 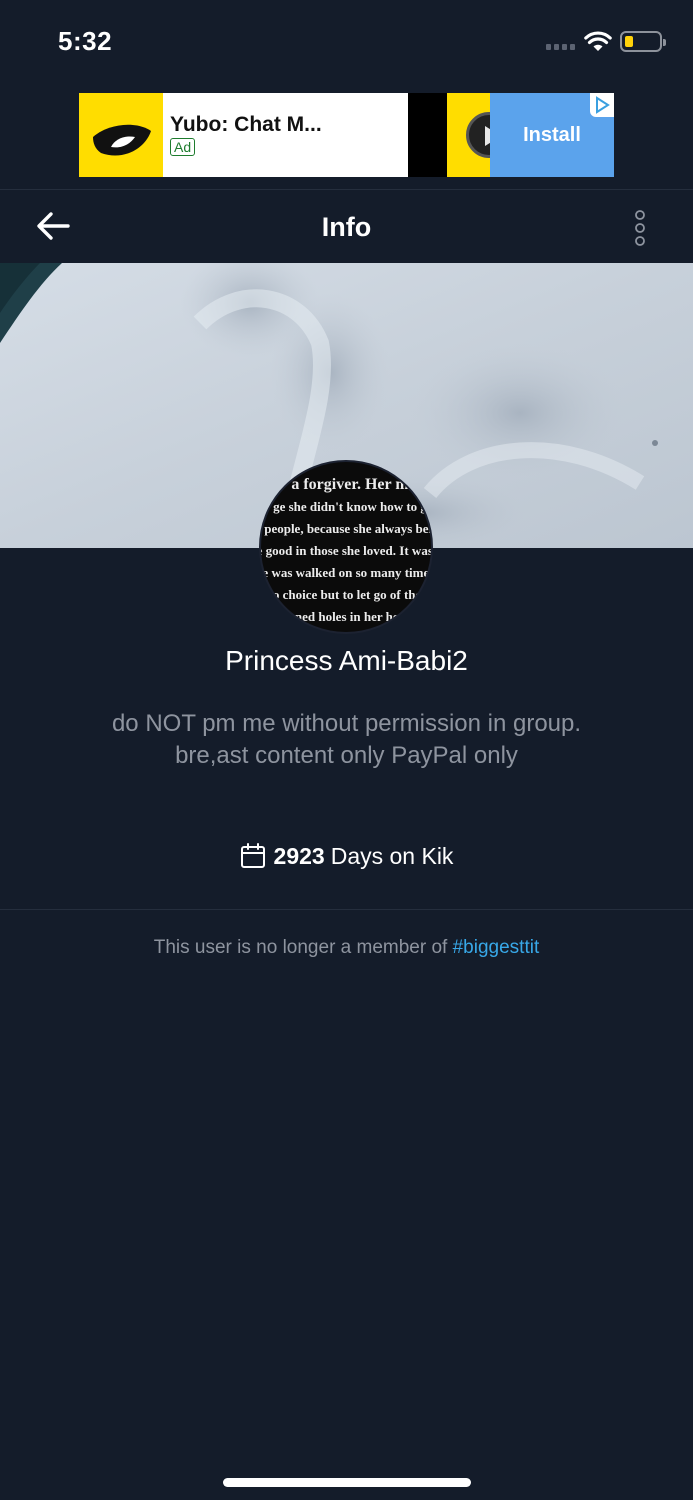 What do you see at coordinates (552, 135) in the screenshot?
I see `ad-install-area: Install` at bounding box center [552, 135].